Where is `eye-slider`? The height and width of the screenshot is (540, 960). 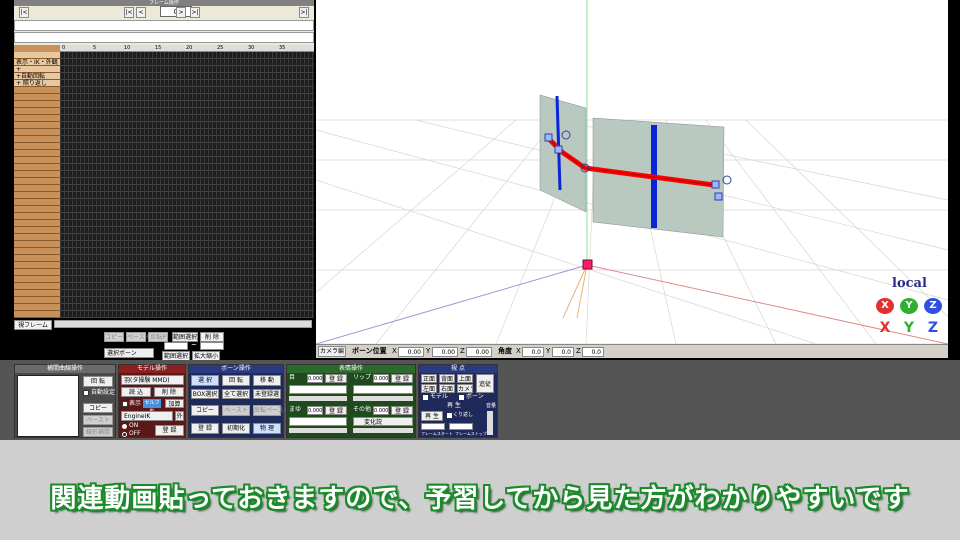 eye-slider is located at coordinates (318, 398).